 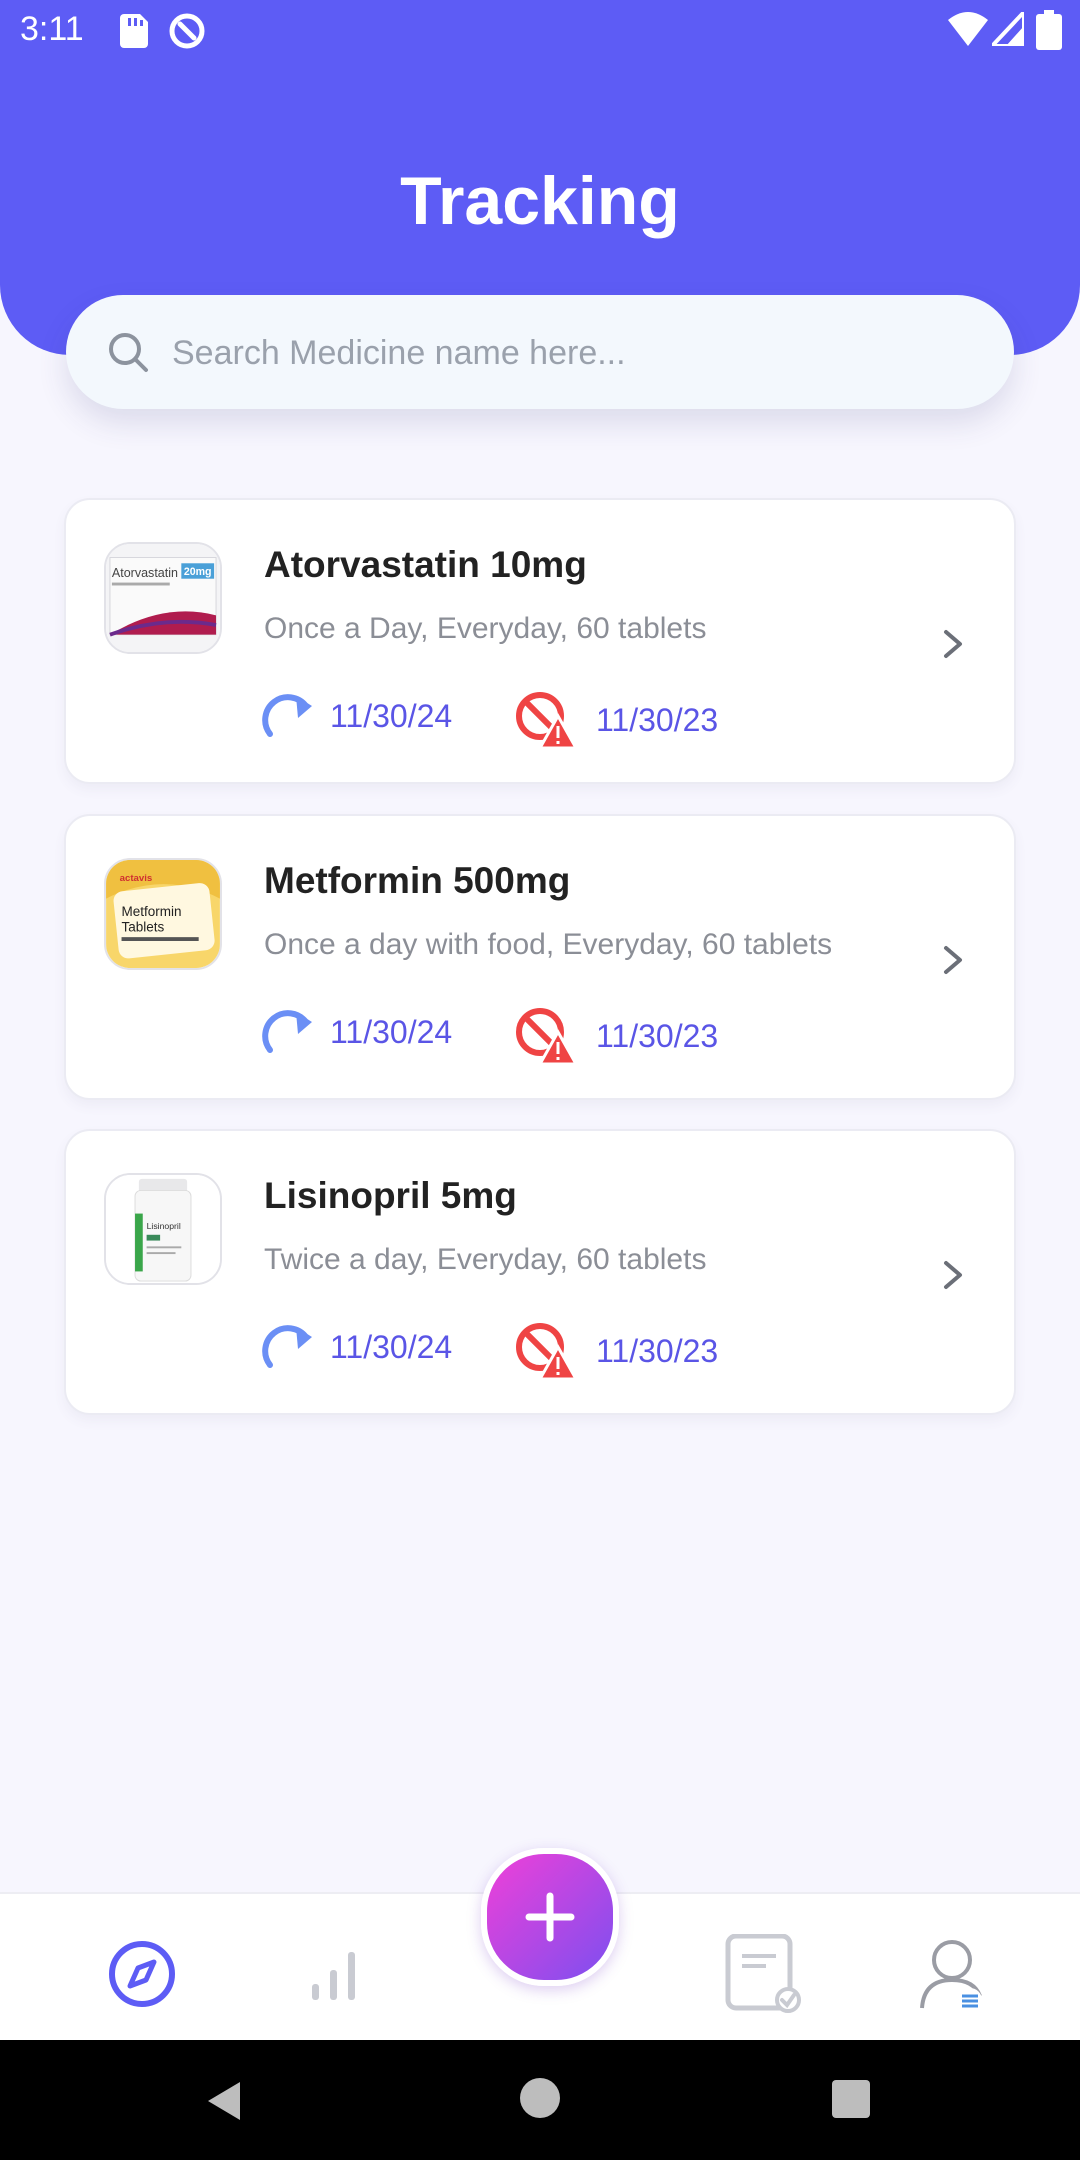 I want to click on medication-name: Atorvastatin 10mg, so click(x=425, y=564).